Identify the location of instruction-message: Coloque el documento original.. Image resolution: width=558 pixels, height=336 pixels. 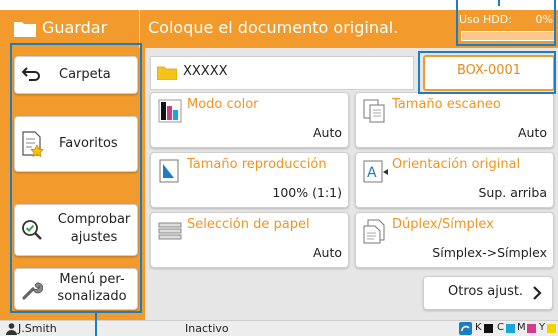
(273, 27).